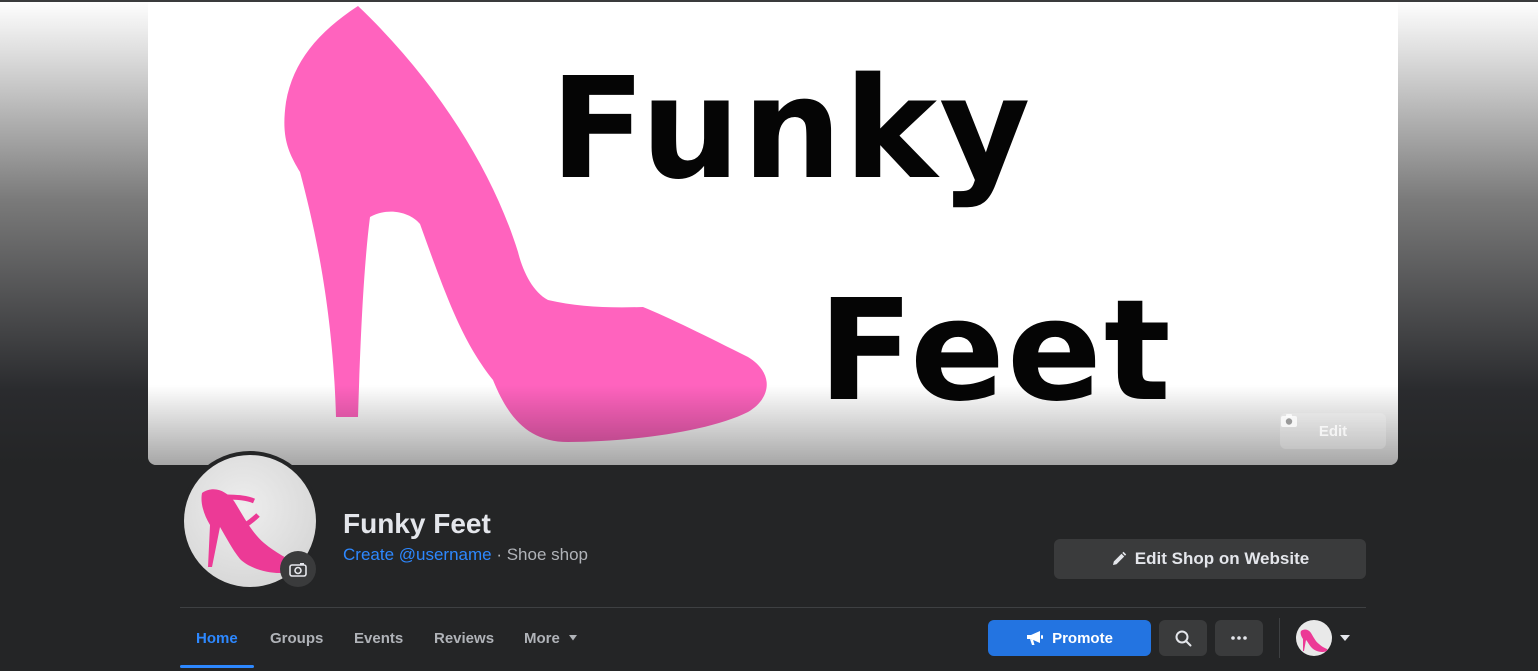 This screenshot has height=671, width=1538. I want to click on more-options-button, so click(1239, 638).